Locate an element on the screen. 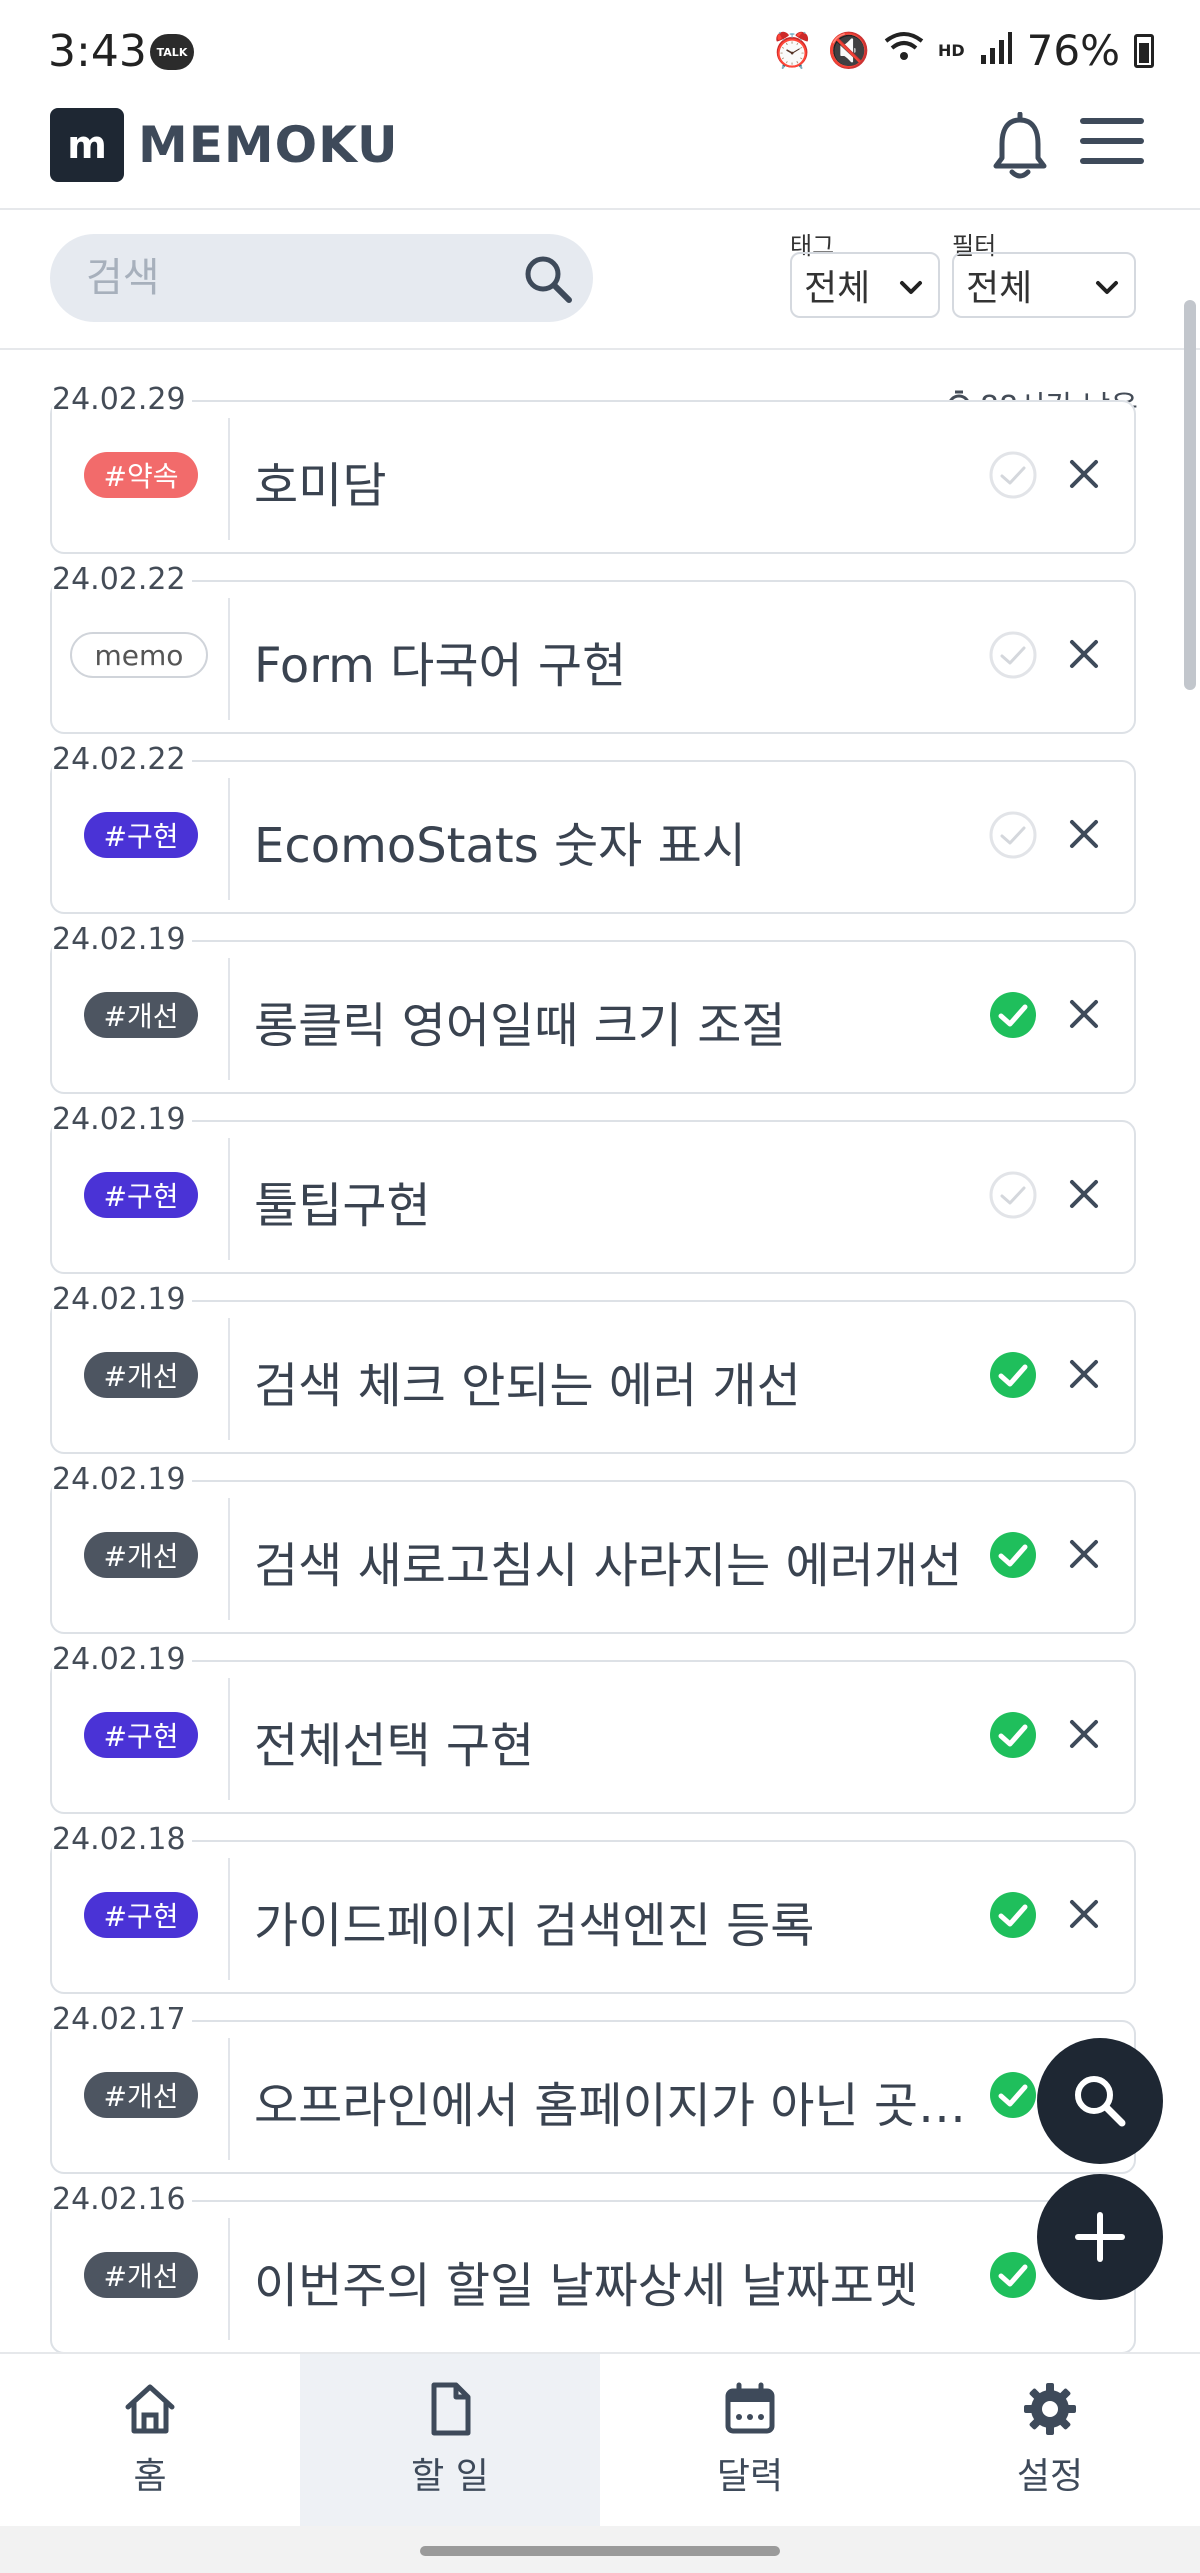 The height and width of the screenshot is (2573, 1200). status-time: 3:43 is located at coordinates (97, 51).